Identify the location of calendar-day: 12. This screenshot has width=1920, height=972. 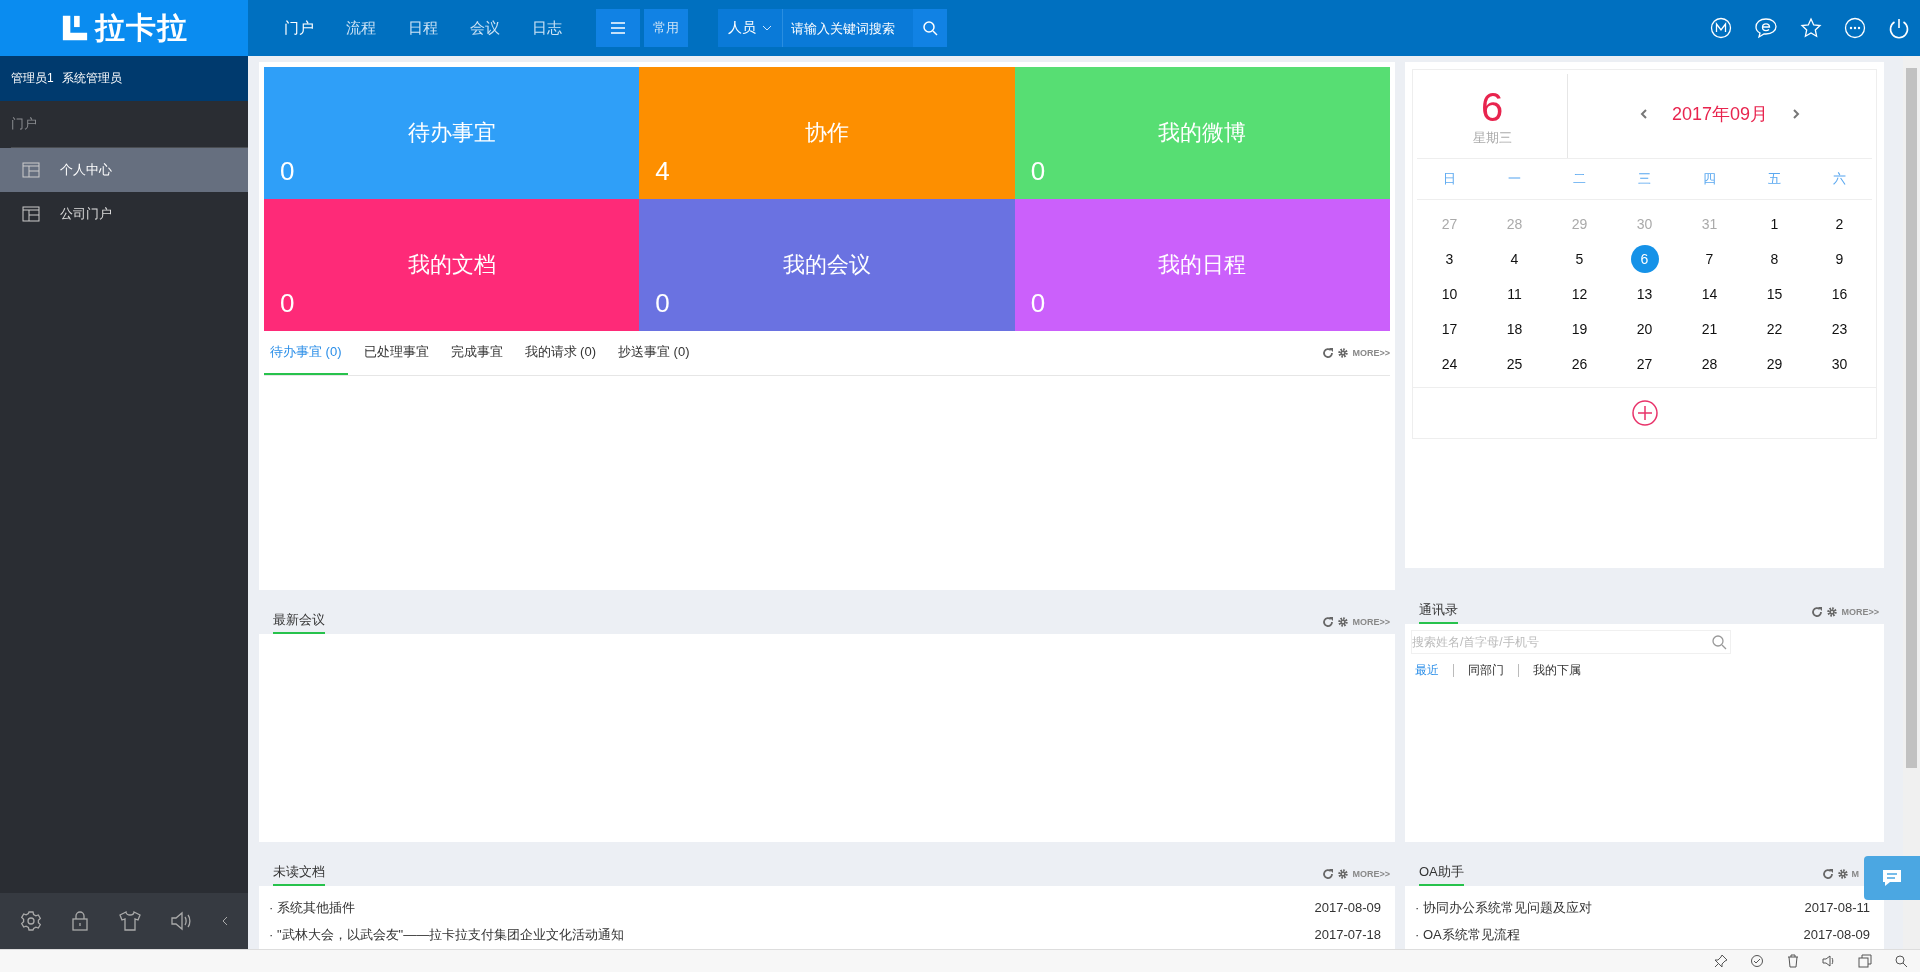
(1579, 293).